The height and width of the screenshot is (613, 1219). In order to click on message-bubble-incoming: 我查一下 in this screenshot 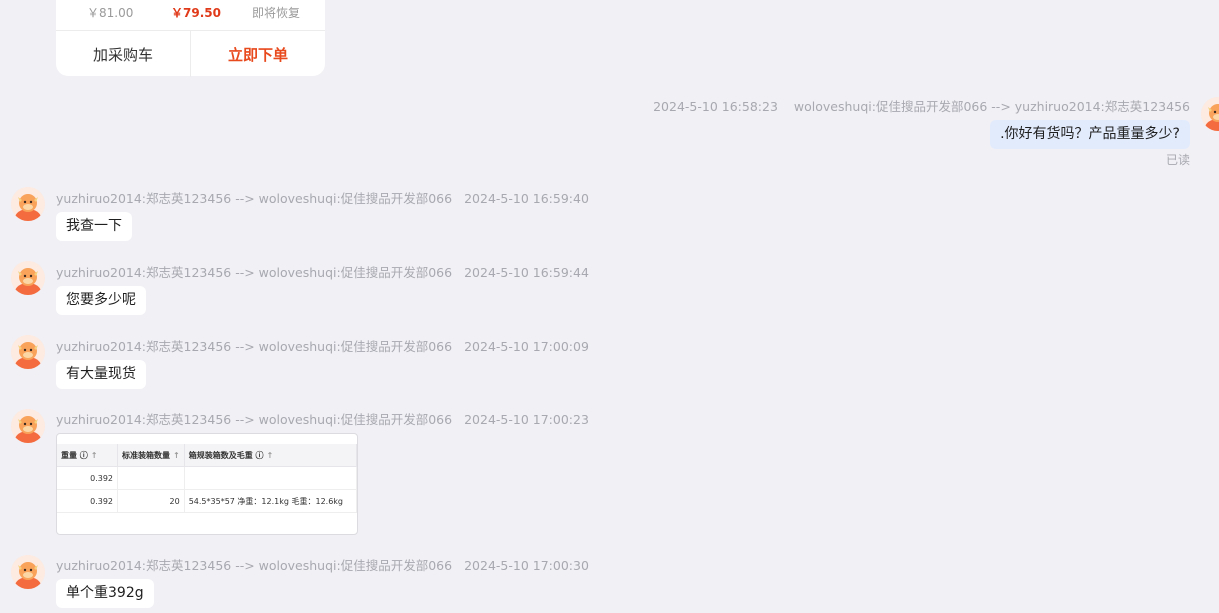, I will do `click(94, 226)`.